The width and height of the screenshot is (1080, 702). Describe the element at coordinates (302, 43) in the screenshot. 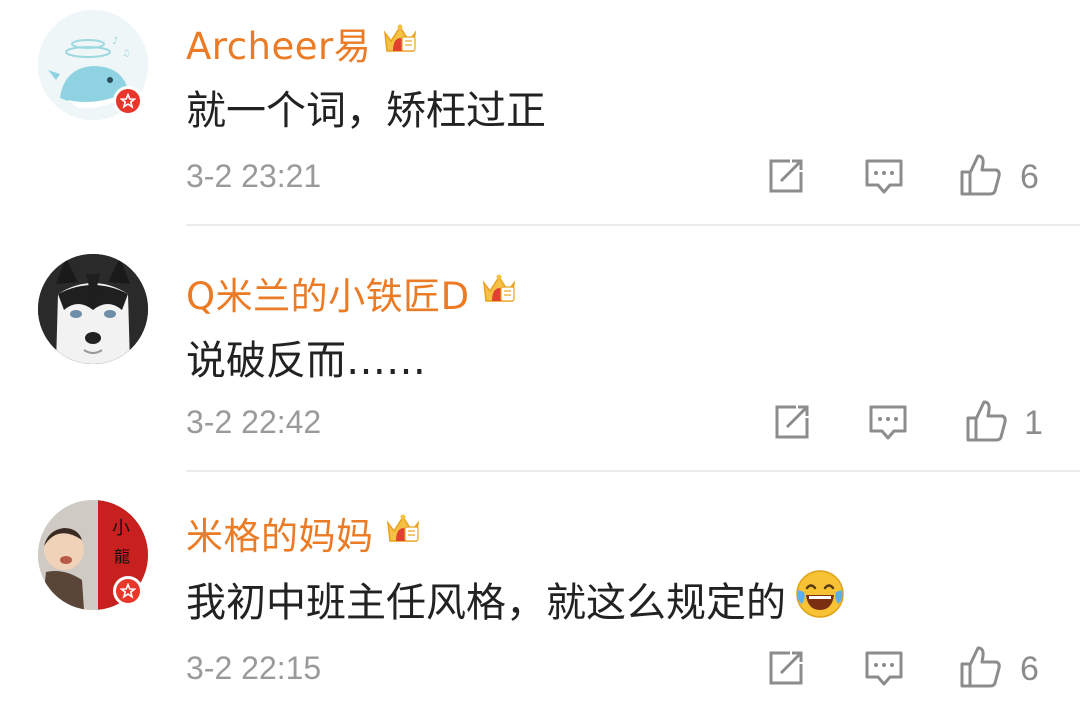

I see `username: Archeer易` at that location.